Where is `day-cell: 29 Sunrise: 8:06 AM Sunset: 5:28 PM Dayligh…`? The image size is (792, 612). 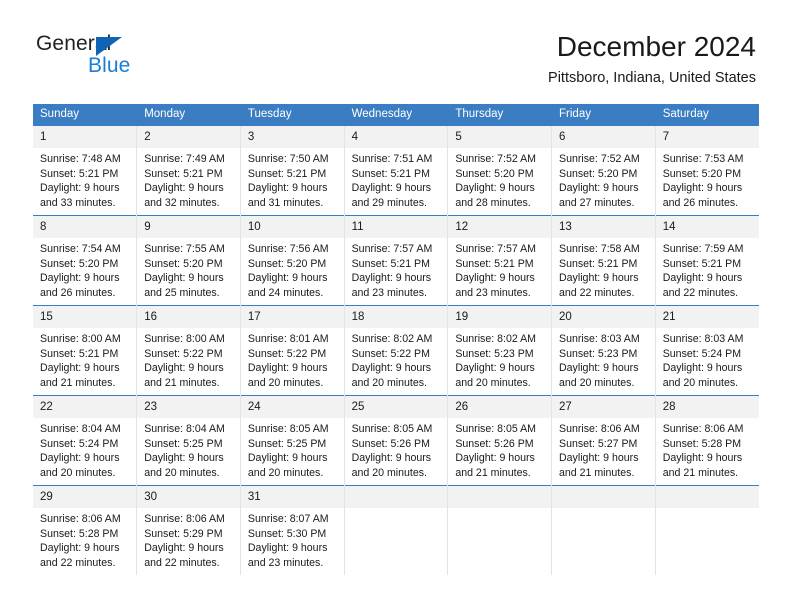 day-cell: 29 Sunrise: 8:06 AM Sunset: 5:28 PM Dayligh… is located at coordinates (85, 530).